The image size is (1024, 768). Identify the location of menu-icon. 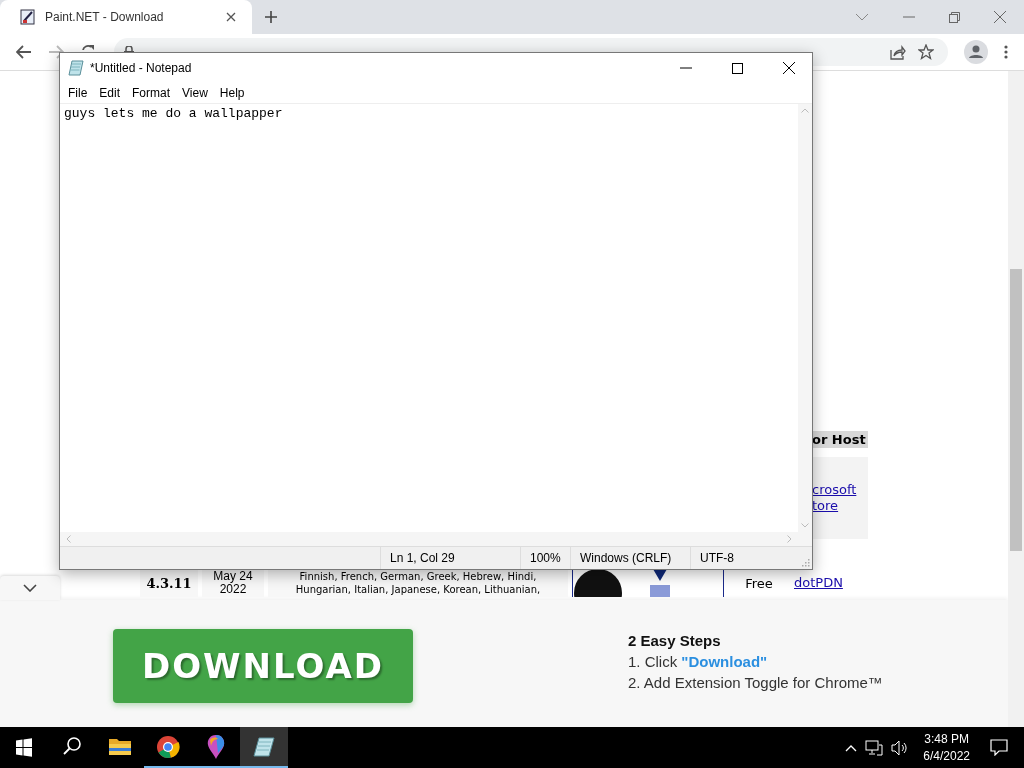
(1006, 52).